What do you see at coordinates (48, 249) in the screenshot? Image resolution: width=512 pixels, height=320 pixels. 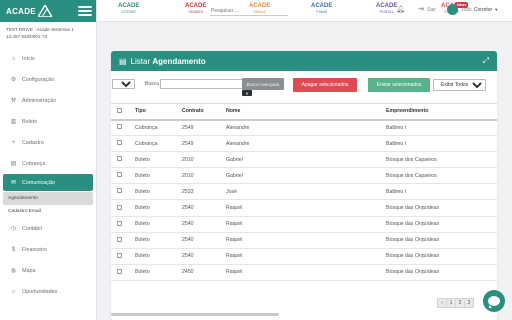 I see `sidebar-item-financeiro: $ Financeiro` at bounding box center [48, 249].